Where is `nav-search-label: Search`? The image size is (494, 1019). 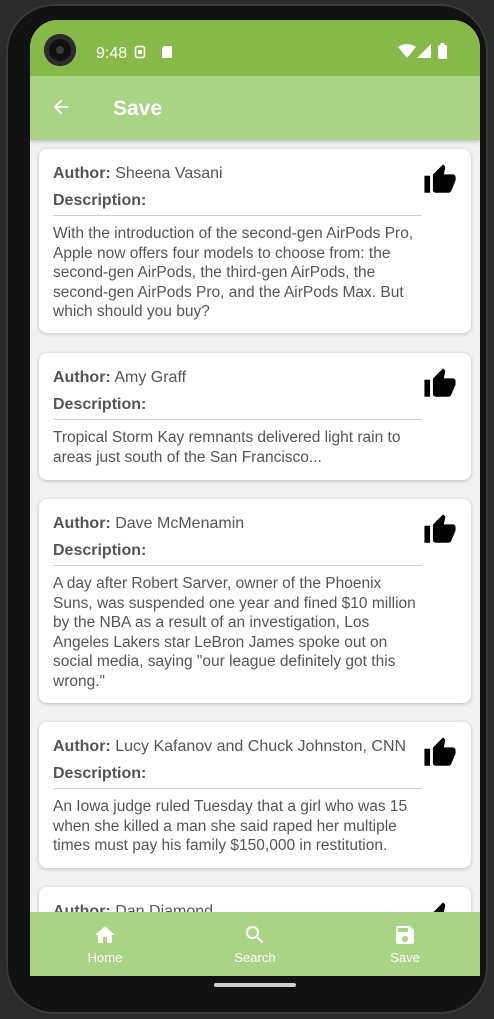 nav-search-label: Search is located at coordinates (255, 957).